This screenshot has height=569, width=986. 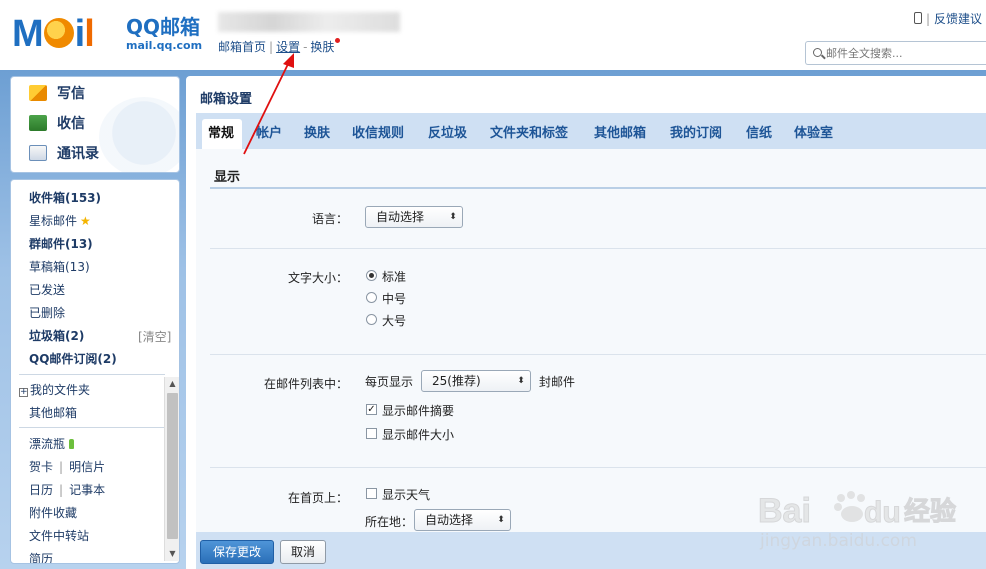 I want to click on font-size-medium-label: 中号, so click(x=394, y=298).